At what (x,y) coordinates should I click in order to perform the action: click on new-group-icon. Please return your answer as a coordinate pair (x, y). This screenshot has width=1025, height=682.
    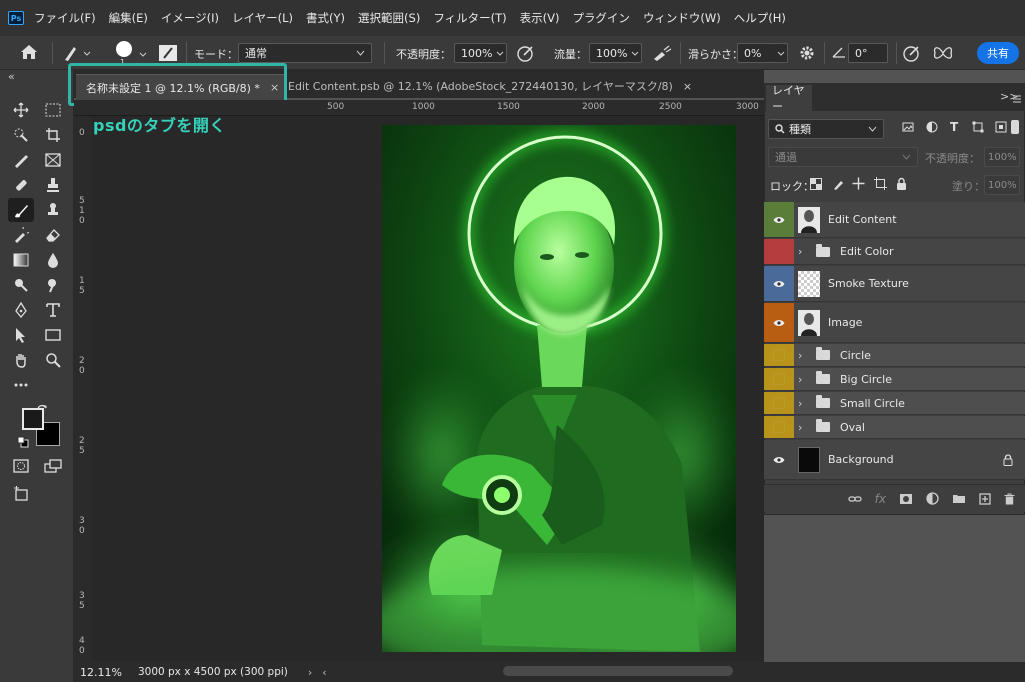
    Looking at the image, I should click on (959, 498).